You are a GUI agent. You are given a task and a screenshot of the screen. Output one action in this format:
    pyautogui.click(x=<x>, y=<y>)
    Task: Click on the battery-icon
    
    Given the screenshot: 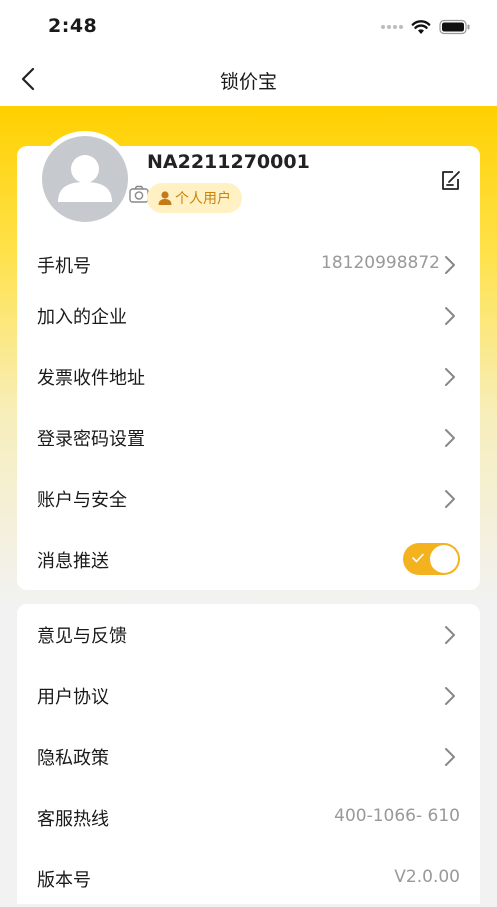 What is the action you would take?
    pyautogui.click(x=454, y=27)
    